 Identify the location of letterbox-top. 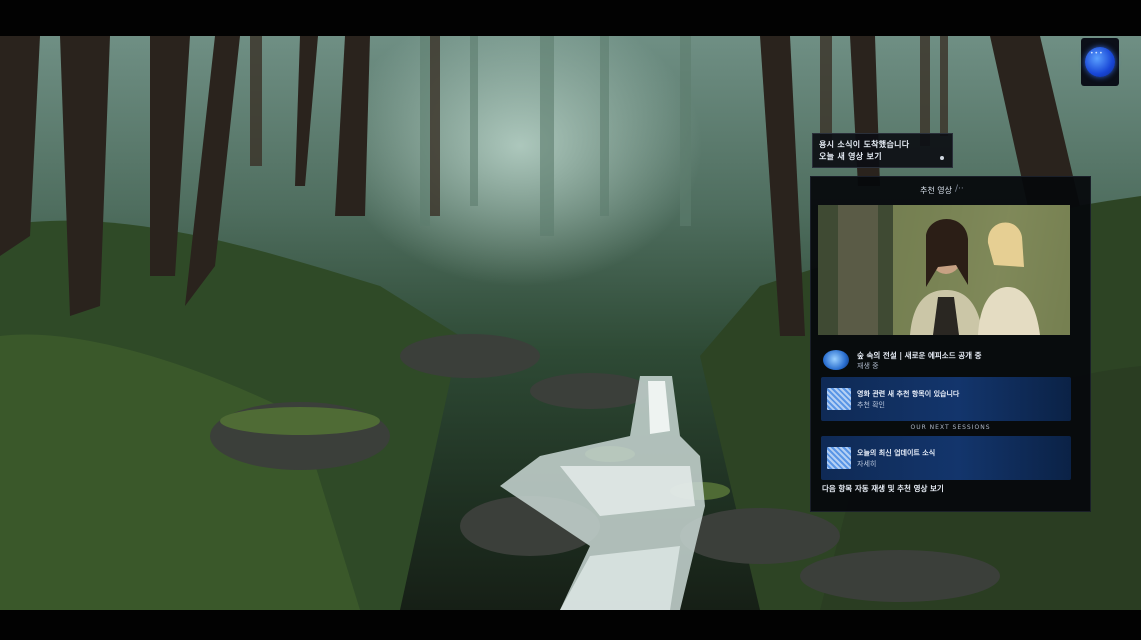
(570, 18).